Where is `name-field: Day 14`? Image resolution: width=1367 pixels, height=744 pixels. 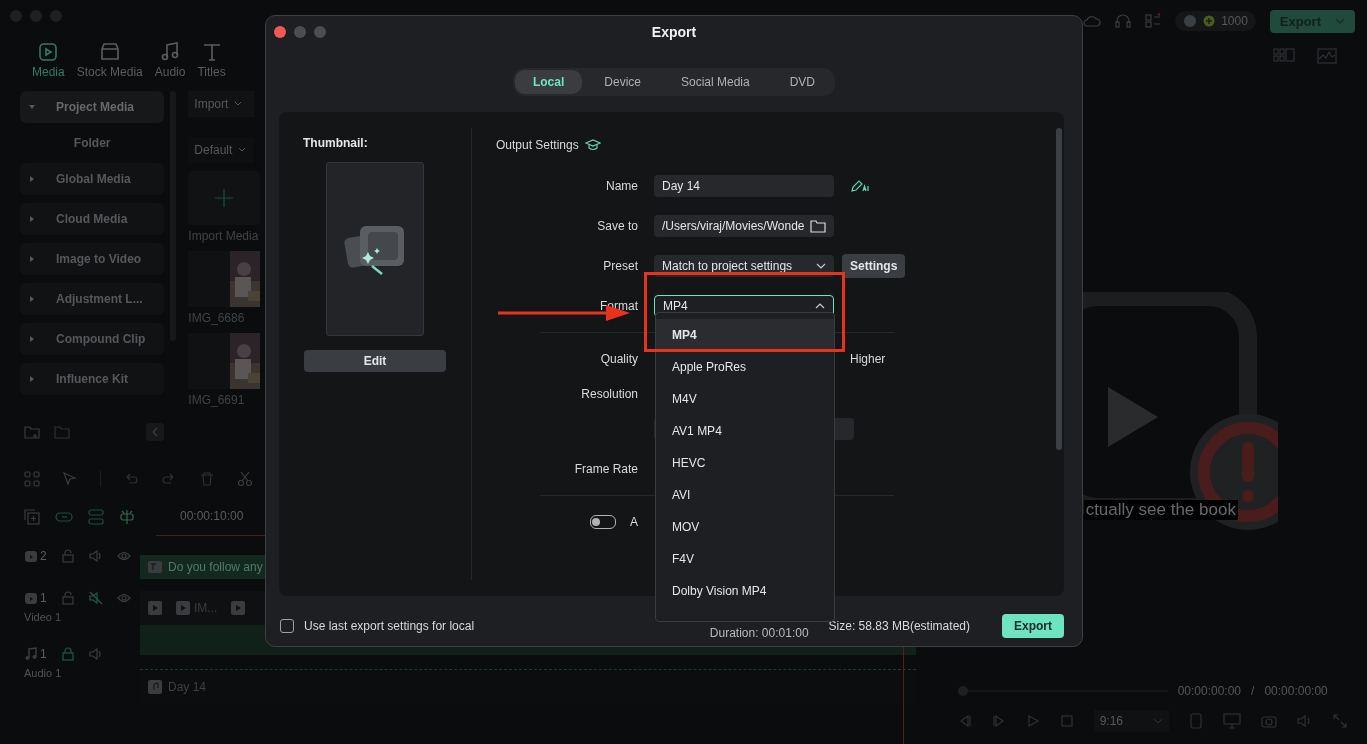
name-field: Day 14 is located at coordinates (744, 186).